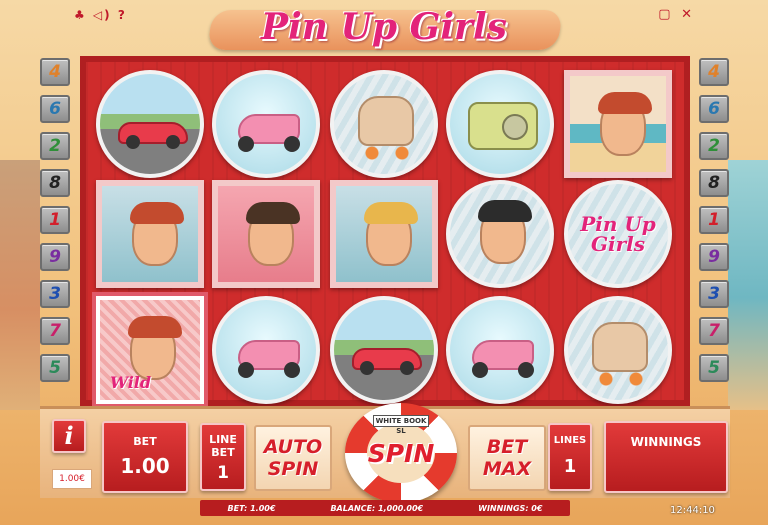  Describe the element at coordinates (570, 440) in the screenshot. I see `lines-label: LINES` at that location.